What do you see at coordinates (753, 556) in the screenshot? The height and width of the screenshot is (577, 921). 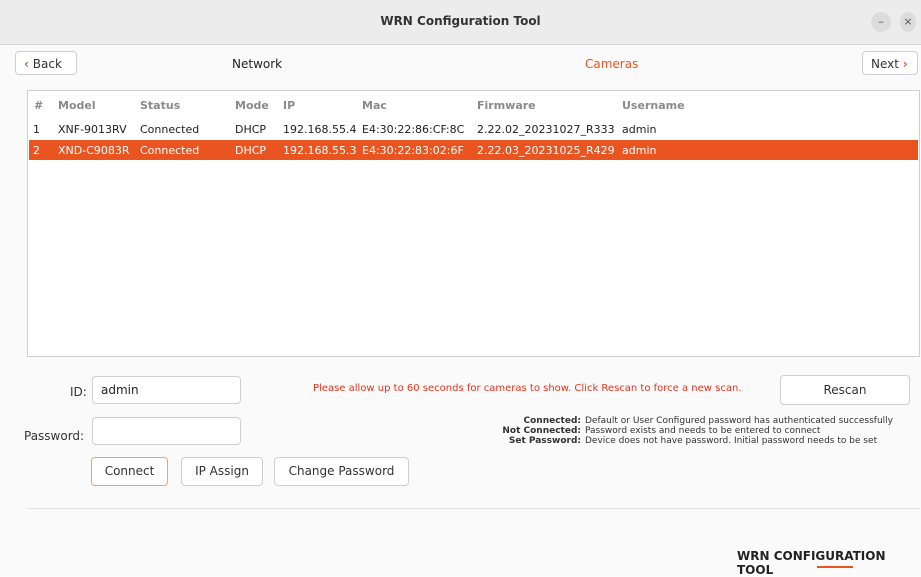 I see `brand-strong: WRN` at bounding box center [753, 556].